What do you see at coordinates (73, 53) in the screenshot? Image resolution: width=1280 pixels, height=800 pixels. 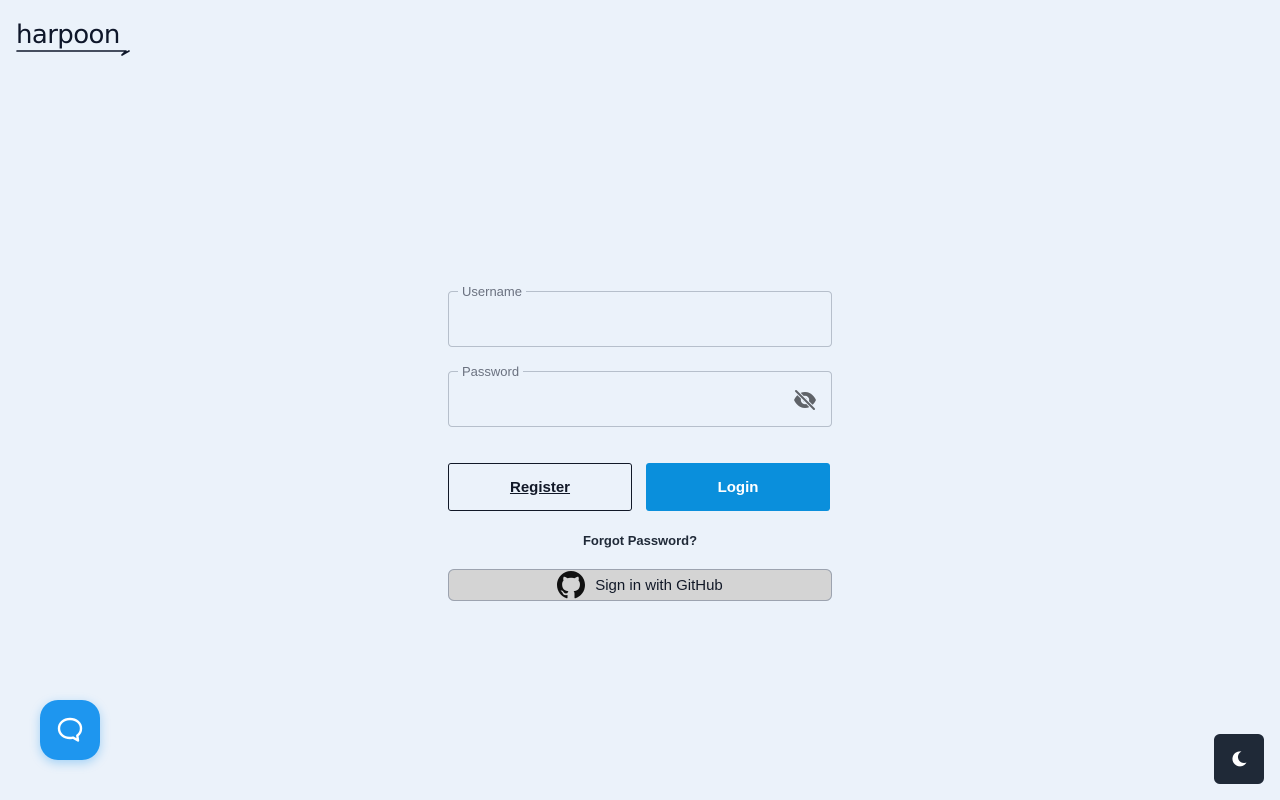 I see `logo-swoosh-icon` at bounding box center [73, 53].